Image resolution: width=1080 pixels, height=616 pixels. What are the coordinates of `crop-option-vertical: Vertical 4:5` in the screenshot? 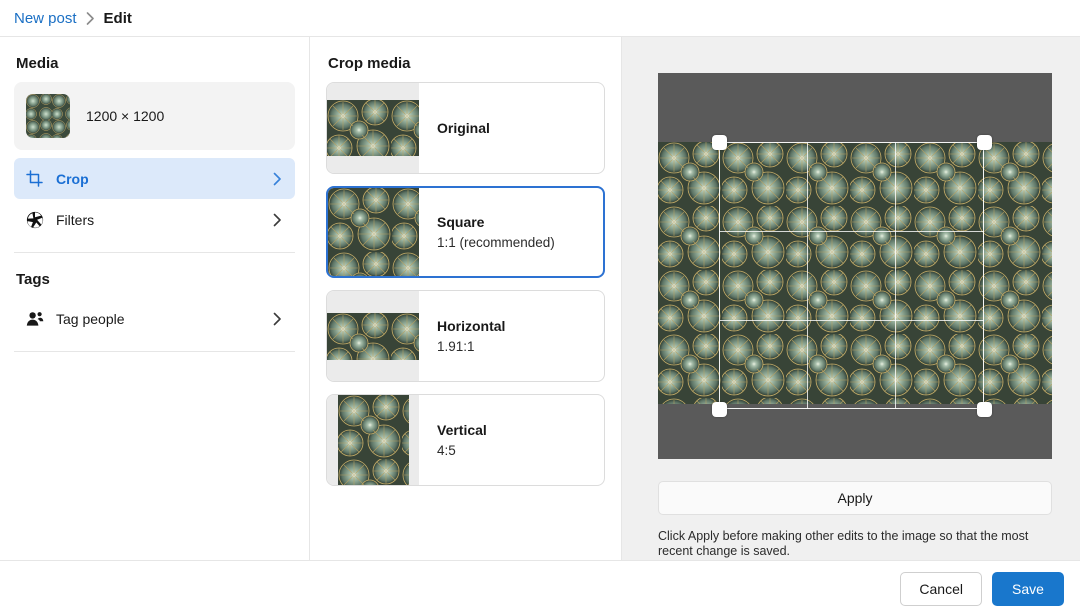 It's located at (465, 440).